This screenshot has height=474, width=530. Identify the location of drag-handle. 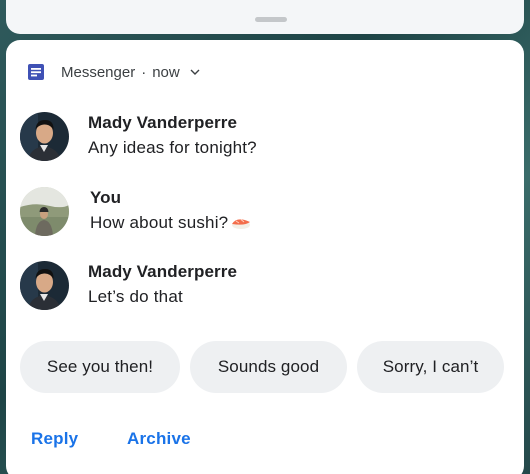
(271, 19).